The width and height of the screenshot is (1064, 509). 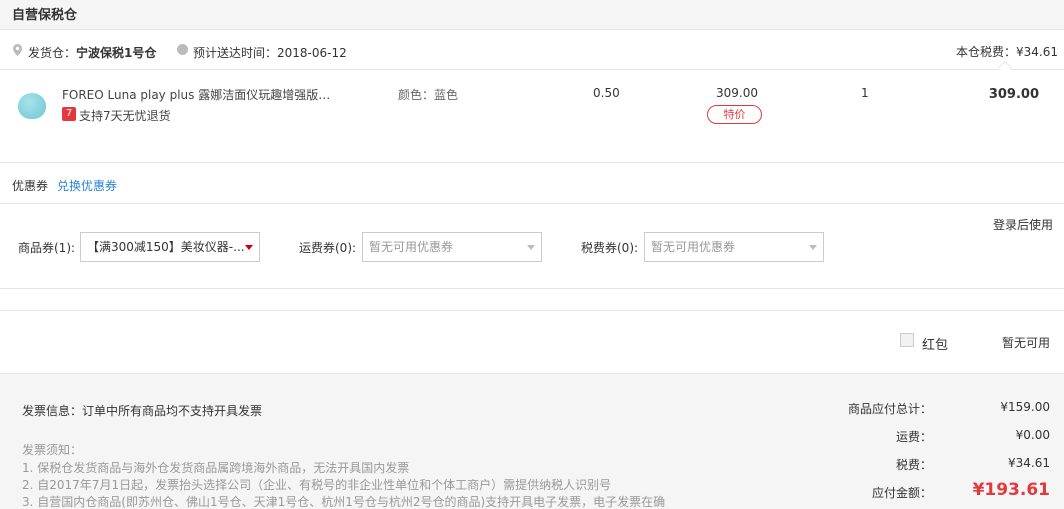 I want to click on return-policy-text: 支持7天无忧退货, so click(x=125, y=116).